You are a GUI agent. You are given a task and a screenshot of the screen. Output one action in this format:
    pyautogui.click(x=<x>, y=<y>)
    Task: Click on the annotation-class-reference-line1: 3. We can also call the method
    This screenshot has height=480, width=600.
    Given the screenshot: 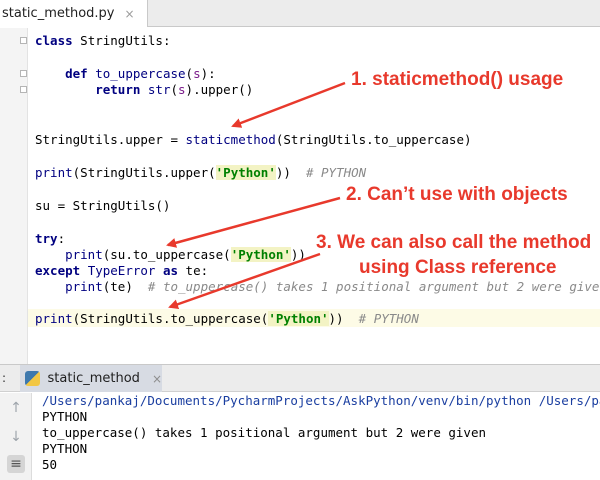 What is the action you would take?
    pyautogui.click(x=454, y=242)
    